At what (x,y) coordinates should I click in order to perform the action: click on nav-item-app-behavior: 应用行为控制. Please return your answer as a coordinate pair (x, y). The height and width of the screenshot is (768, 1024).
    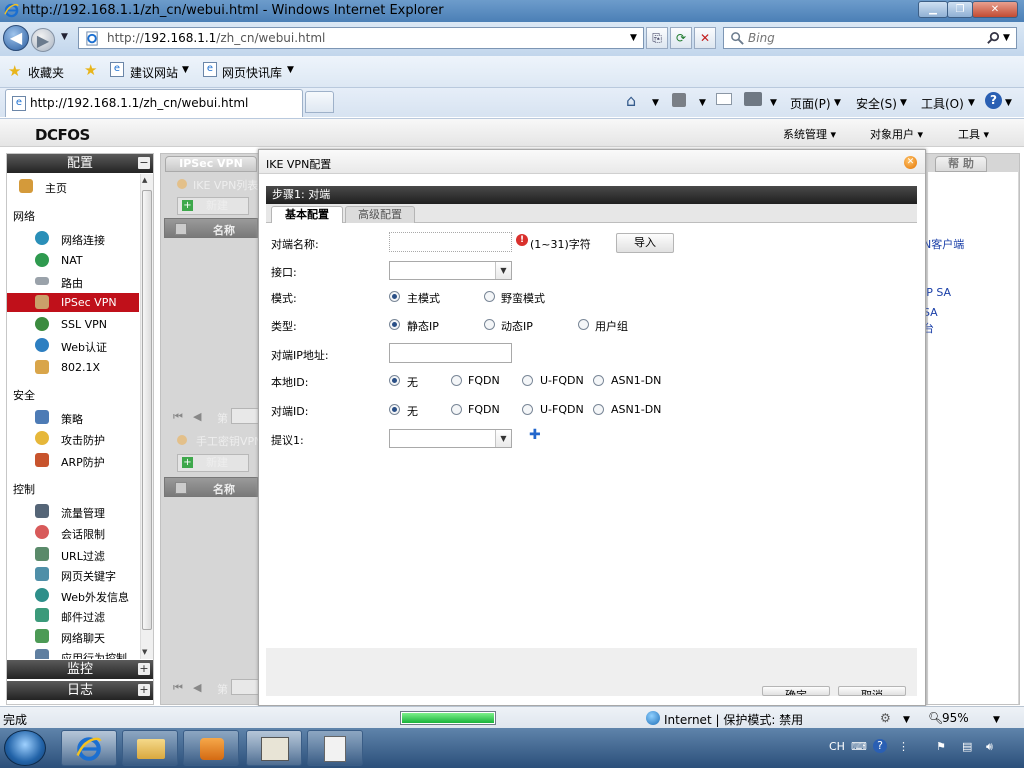
    Looking at the image, I should click on (77, 653).